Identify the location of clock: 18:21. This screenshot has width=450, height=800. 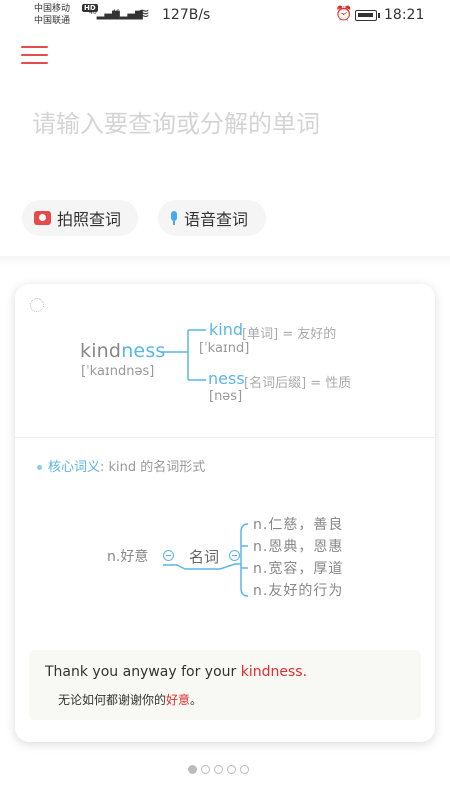
(404, 15).